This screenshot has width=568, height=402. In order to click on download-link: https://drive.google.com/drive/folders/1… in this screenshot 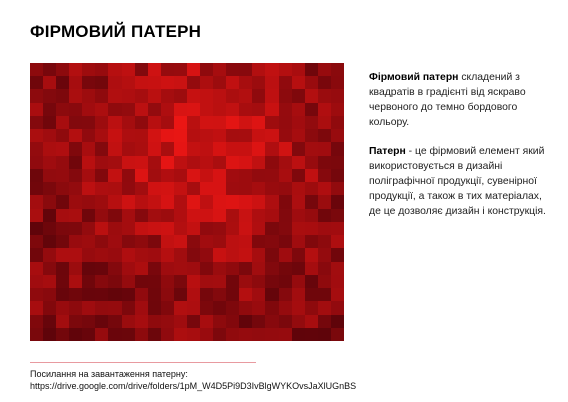, I will do `click(193, 386)`.